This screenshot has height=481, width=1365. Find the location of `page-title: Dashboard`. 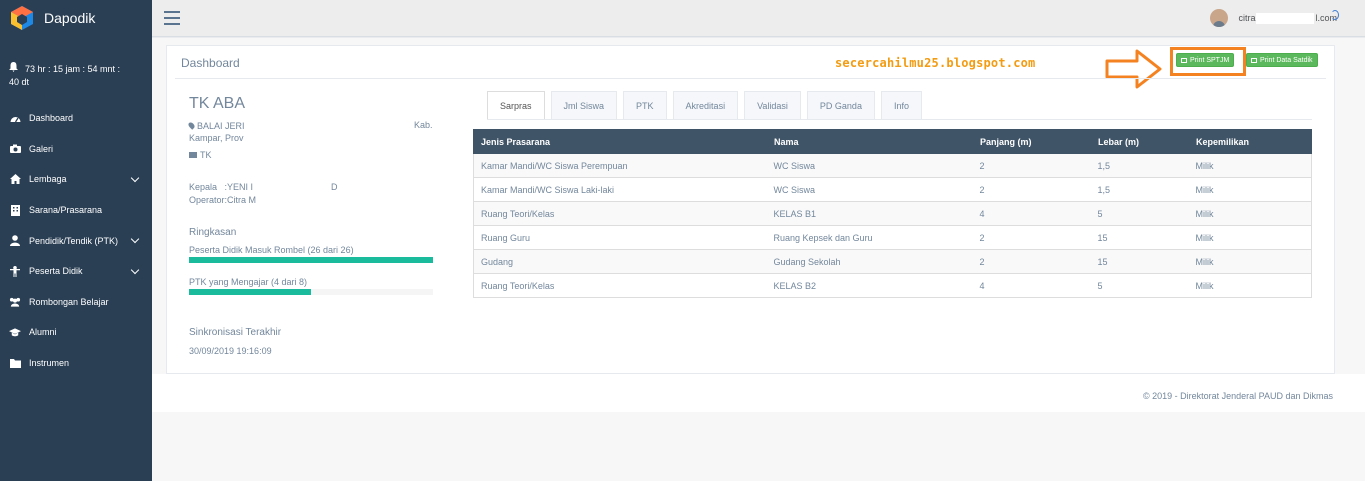

page-title: Dashboard is located at coordinates (210, 63).